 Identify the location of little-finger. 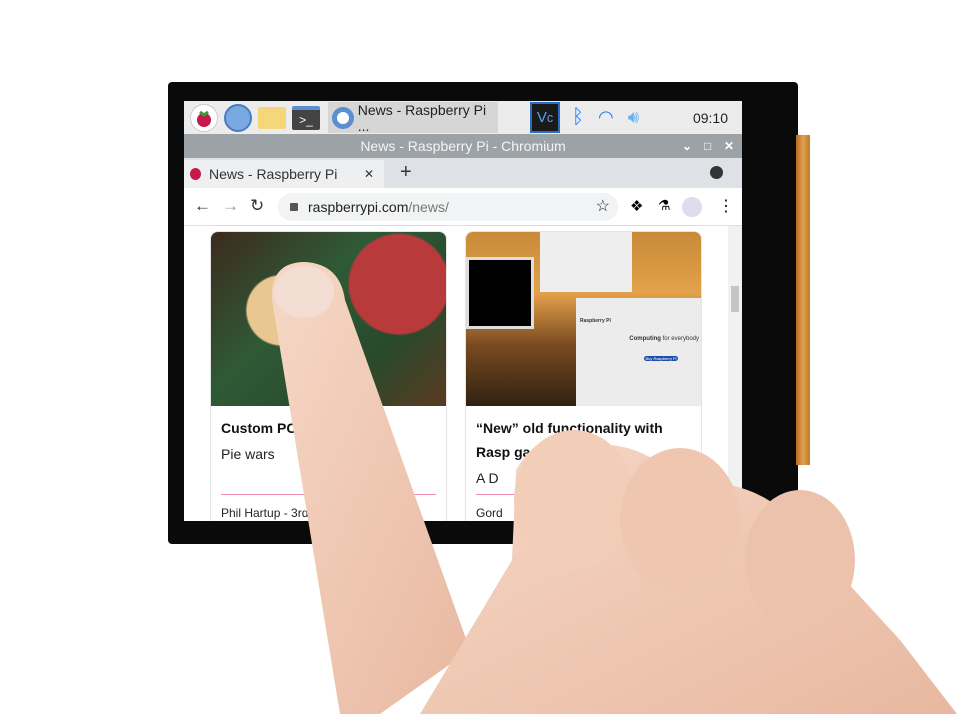
(800, 560).